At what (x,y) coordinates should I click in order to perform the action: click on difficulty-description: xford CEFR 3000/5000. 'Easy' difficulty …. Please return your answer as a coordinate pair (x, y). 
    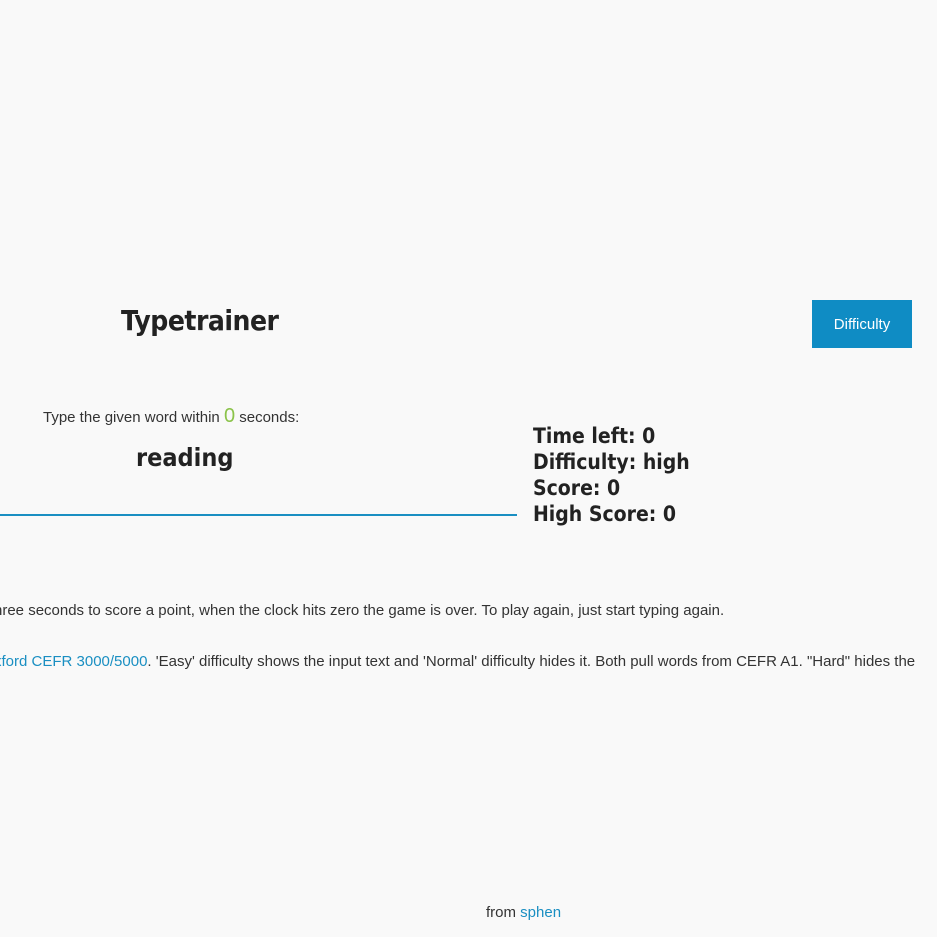
    Looking at the image, I should click on (457, 661).